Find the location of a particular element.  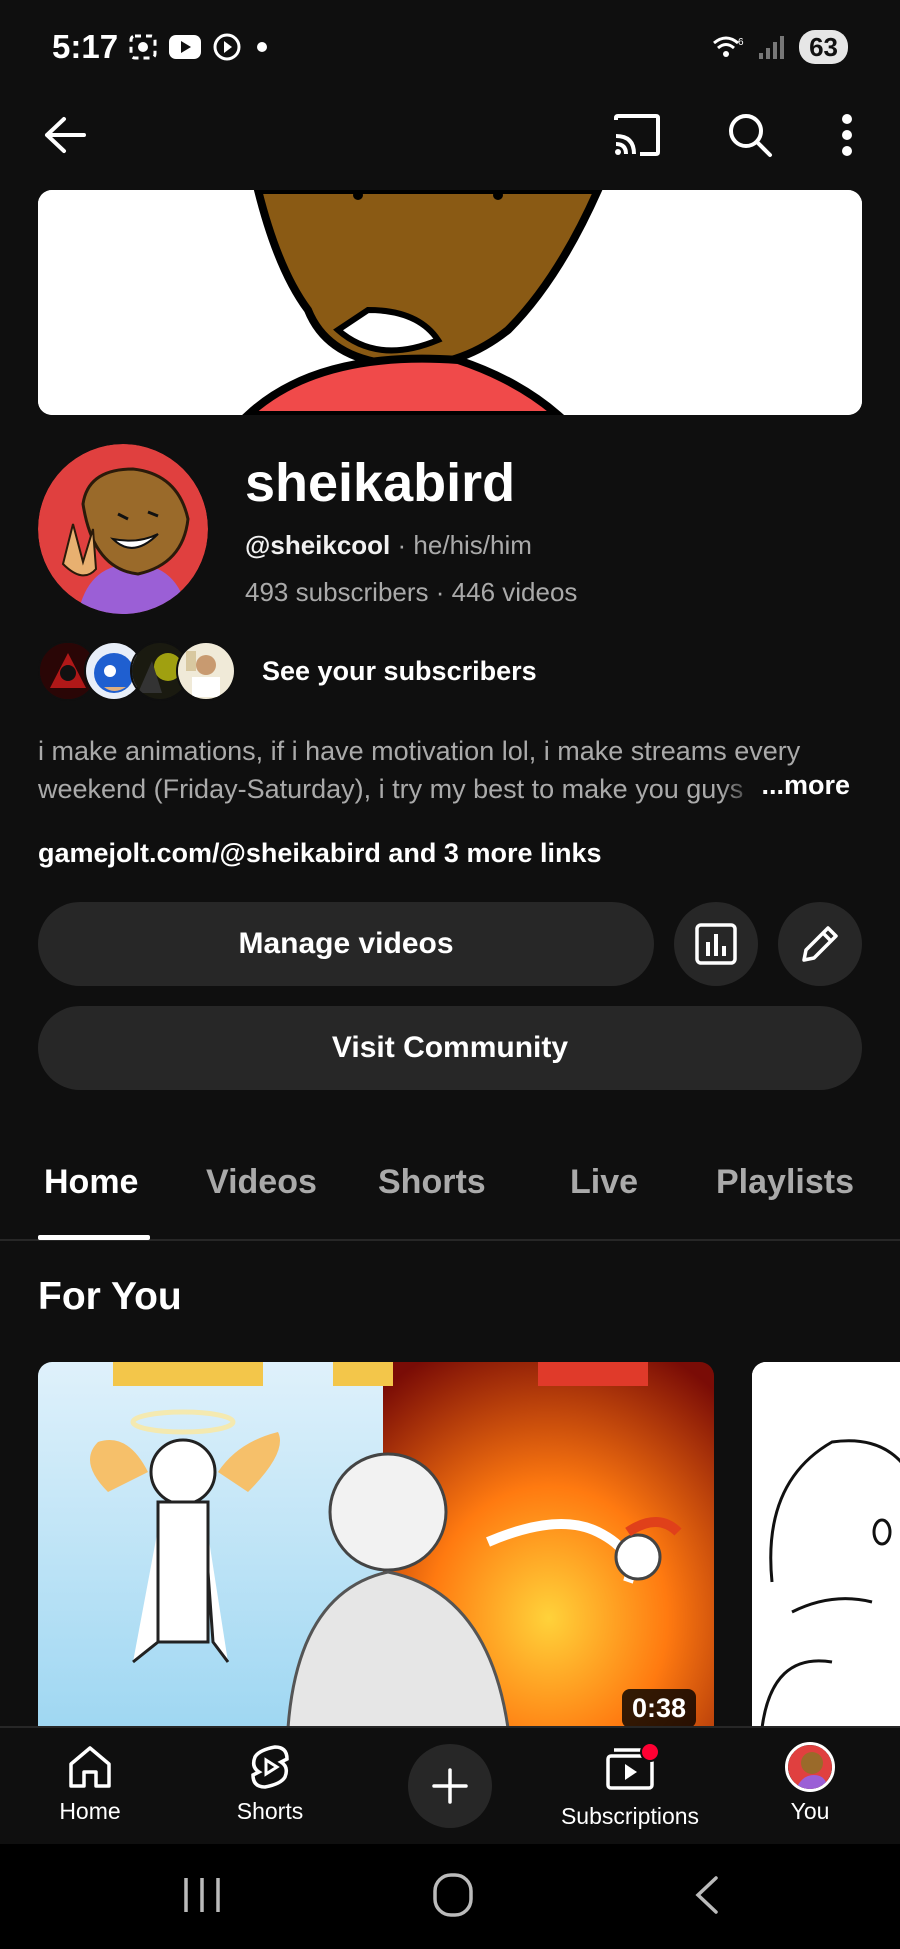

description-more-link: ...more is located at coordinates (785, 785).